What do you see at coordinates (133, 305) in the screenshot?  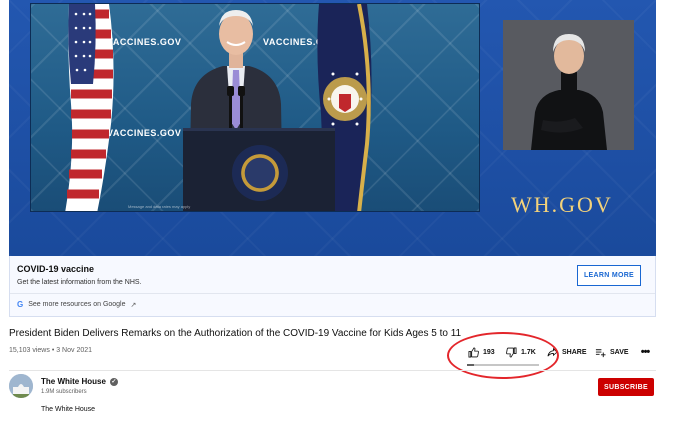 I see `external-link-icon: ↗` at bounding box center [133, 305].